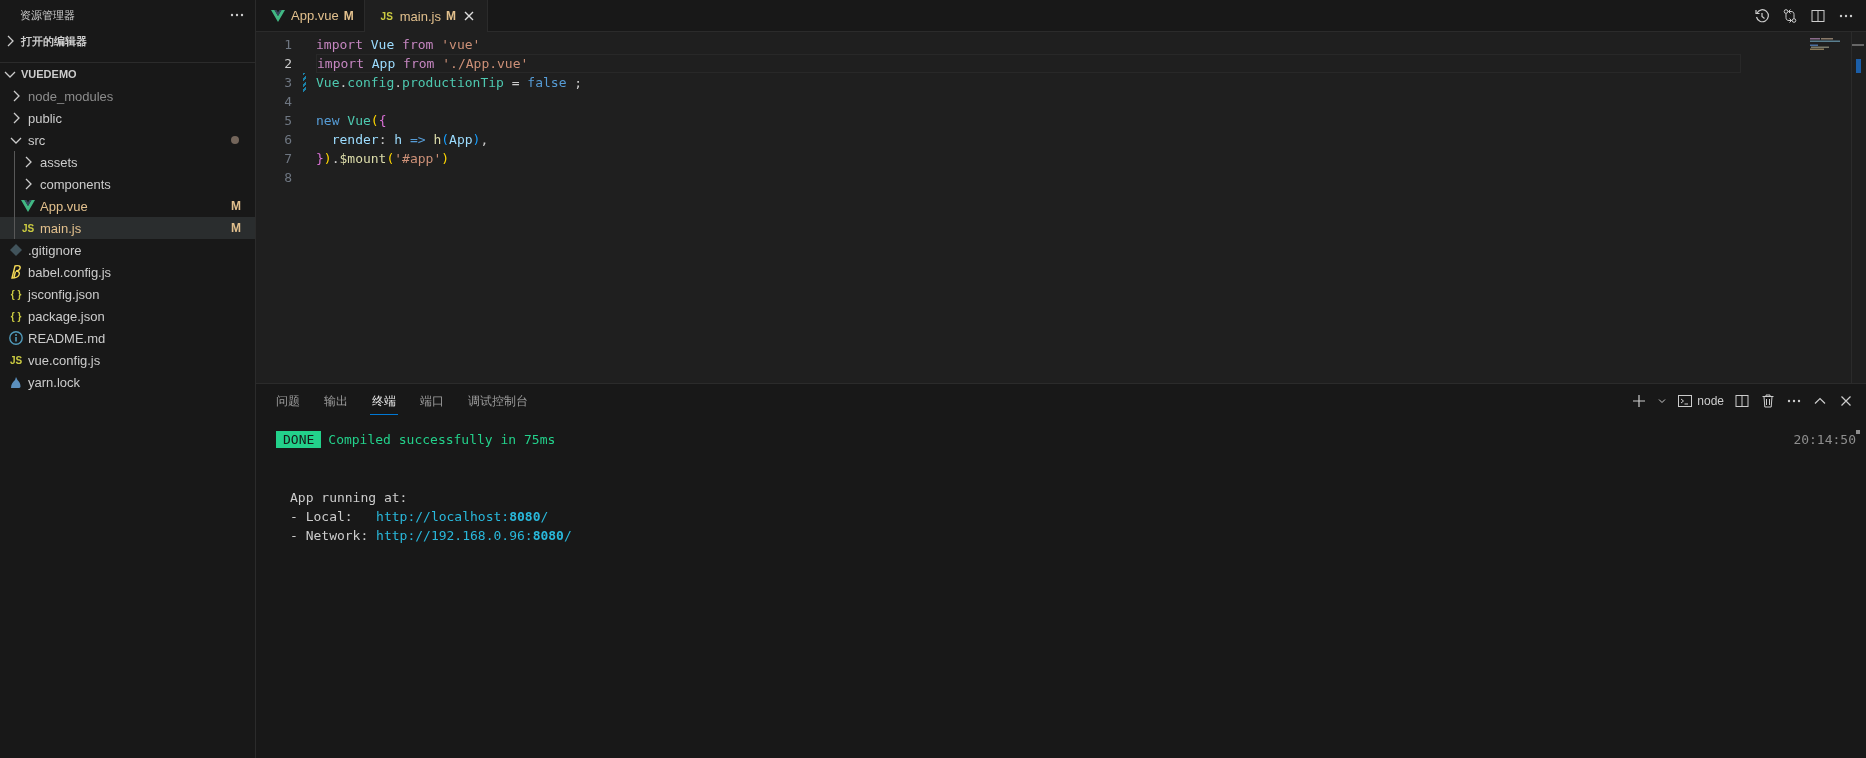 This screenshot has height=758, width=1866. What do you see at coordinates (1685, 401) in the screenshot?
I see `terminal-icon` at bounding box center [1685, 401].